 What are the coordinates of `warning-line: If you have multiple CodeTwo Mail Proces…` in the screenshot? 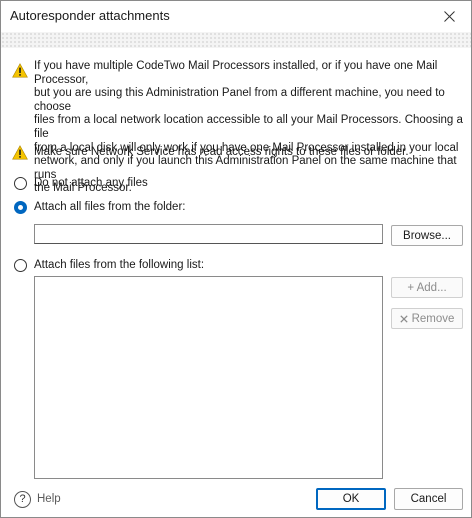 It's located at (236, 73).